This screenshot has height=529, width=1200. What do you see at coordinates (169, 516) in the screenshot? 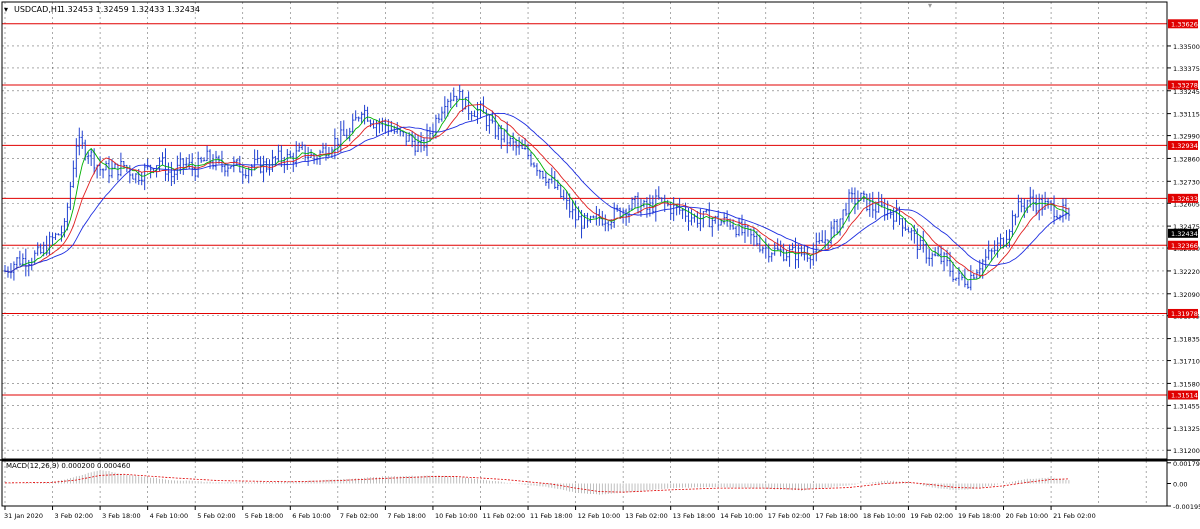
I see `time-tick-label: 4 Feb 10:00` at bounding box center [169, 516].